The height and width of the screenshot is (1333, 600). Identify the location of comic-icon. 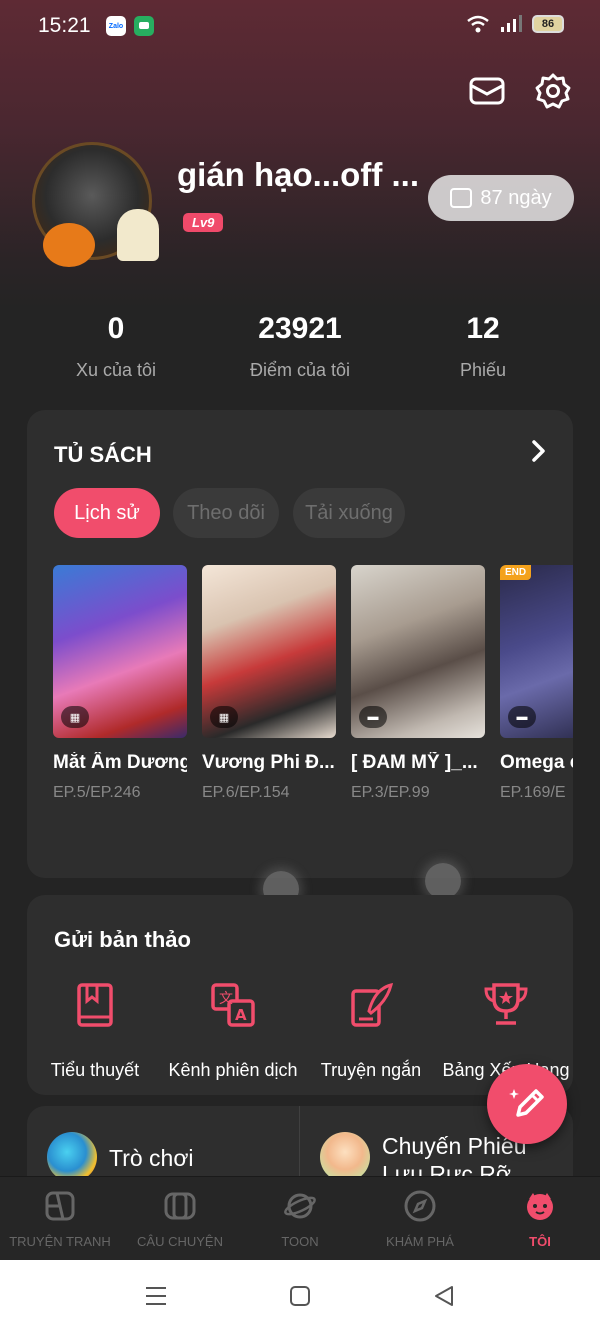
(60, 1206).